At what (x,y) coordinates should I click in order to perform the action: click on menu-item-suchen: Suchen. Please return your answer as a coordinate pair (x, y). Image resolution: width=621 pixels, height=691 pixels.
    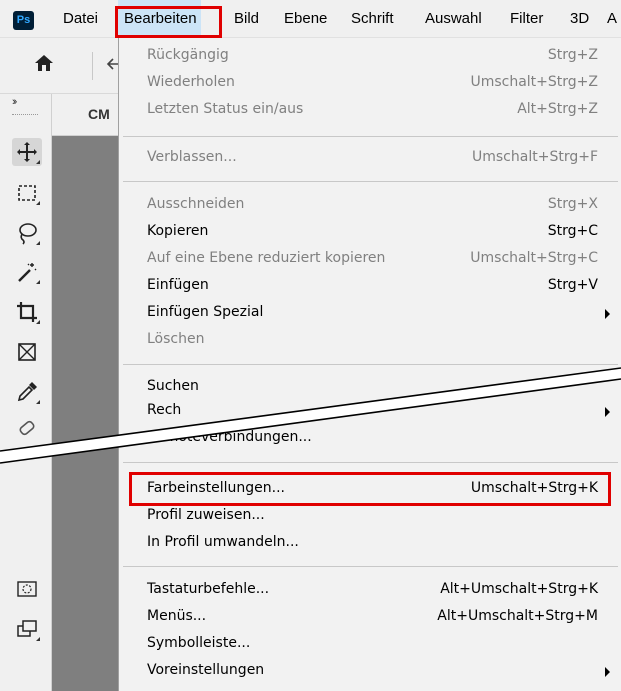
    Looking at the image, I should click on (370, 387).